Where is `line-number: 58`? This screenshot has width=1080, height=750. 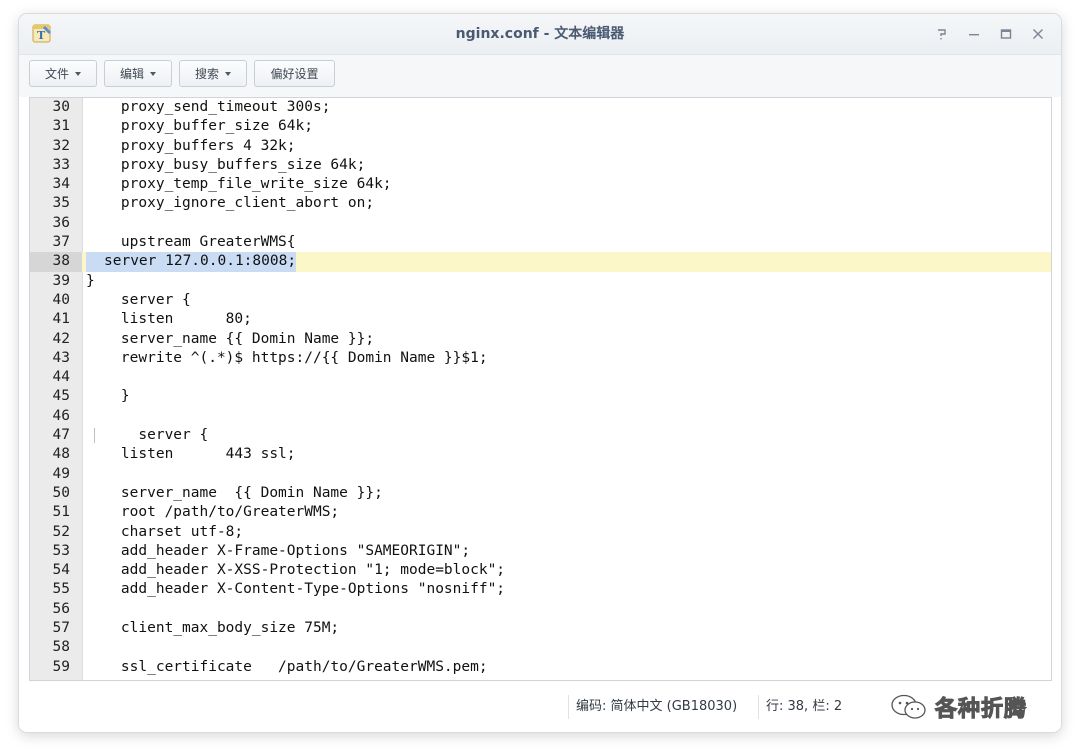 line-number: 58 is located at coordinates (61, 647).